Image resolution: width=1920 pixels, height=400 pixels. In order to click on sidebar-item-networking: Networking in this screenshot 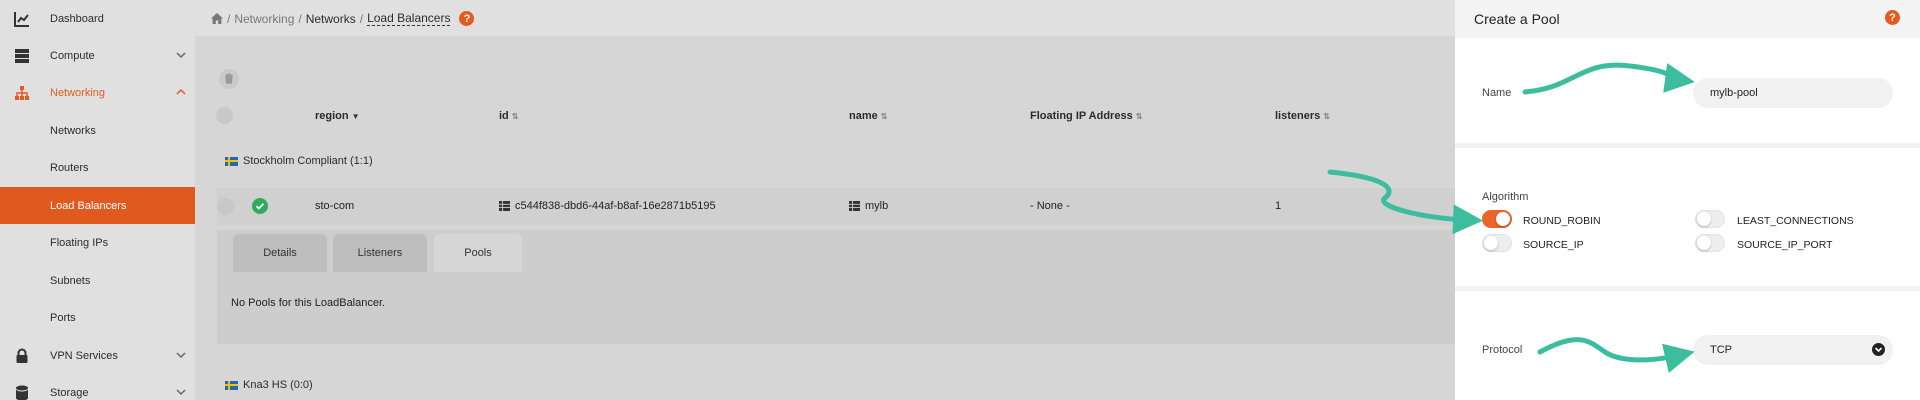, I will do `click(97, 92)`.